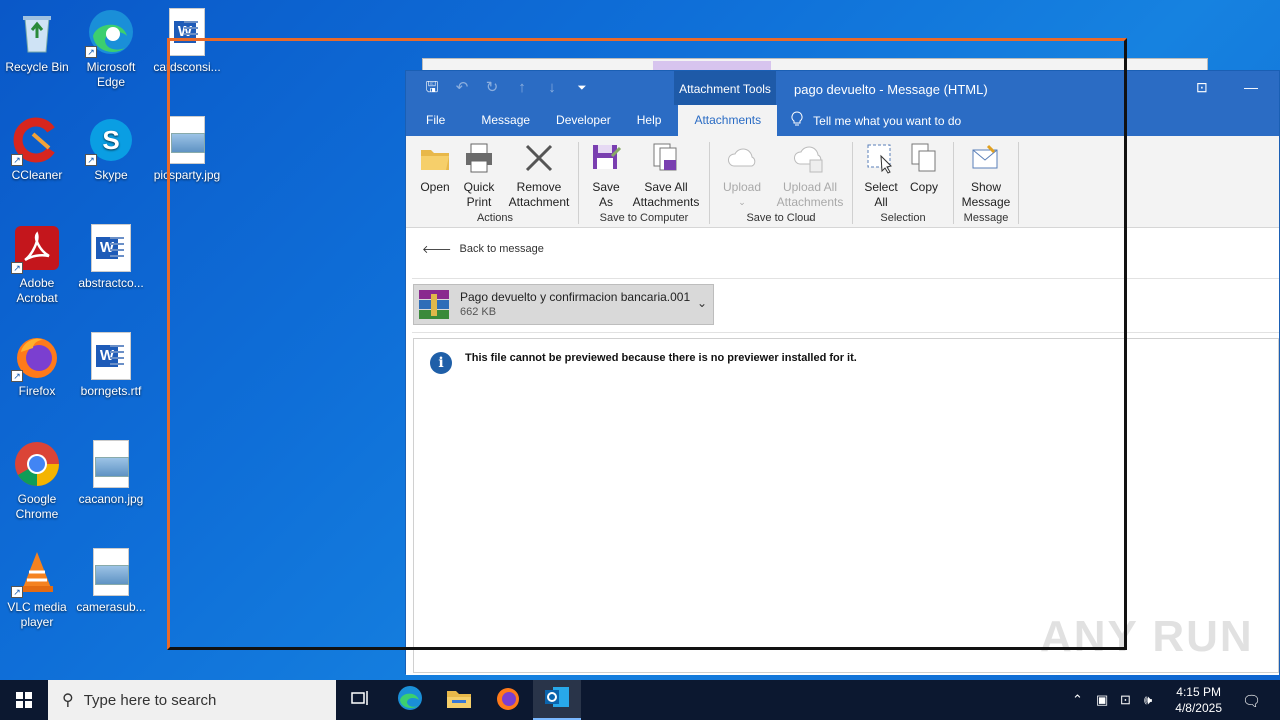 The height and width of the screenshot is (720, 1280). What do you see at coordinates (702, 303) in the screenshot?
I see `chevron-down-icon: ⌄` at bounding box center [702, 303].